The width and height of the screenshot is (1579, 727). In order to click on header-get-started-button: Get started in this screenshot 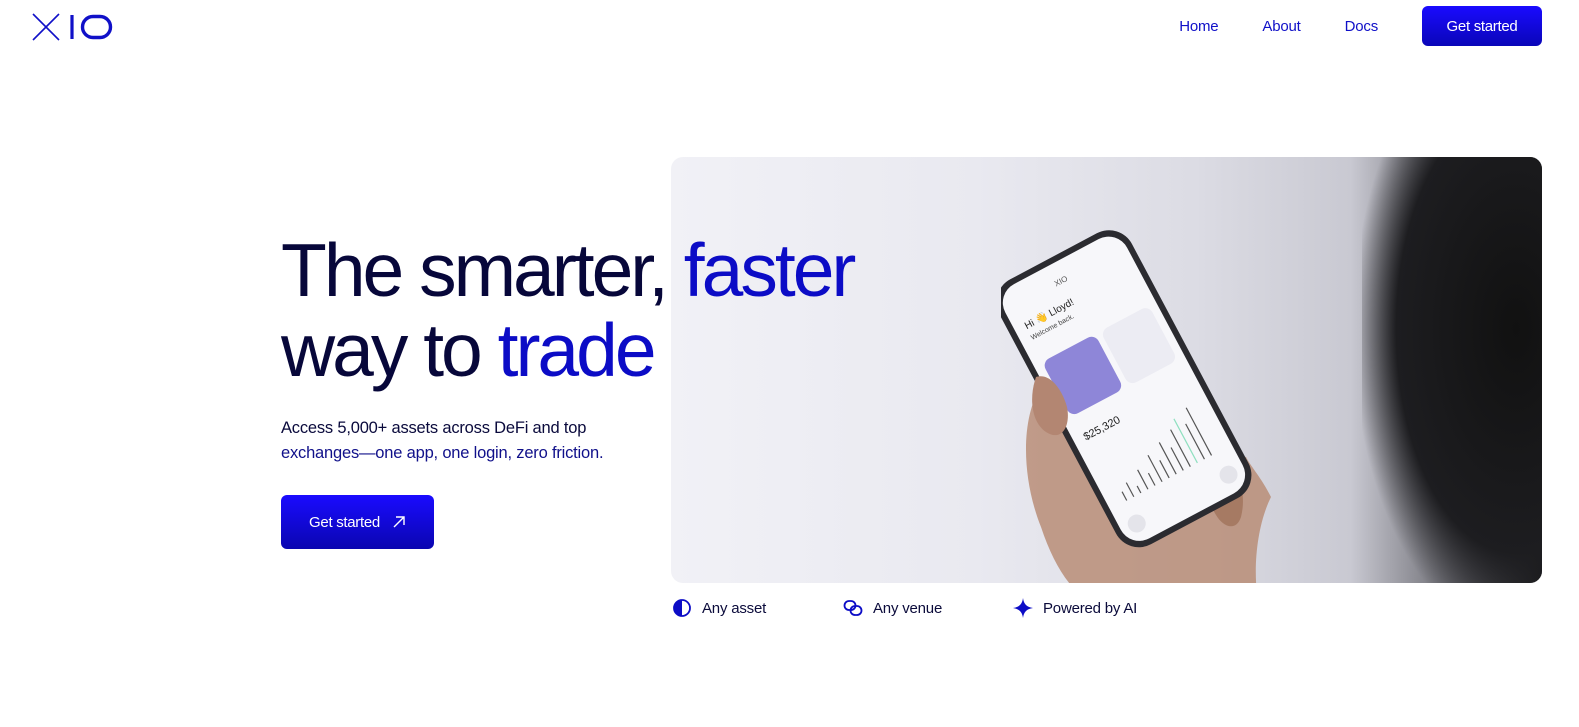, I will do `click(1482, 26)`.